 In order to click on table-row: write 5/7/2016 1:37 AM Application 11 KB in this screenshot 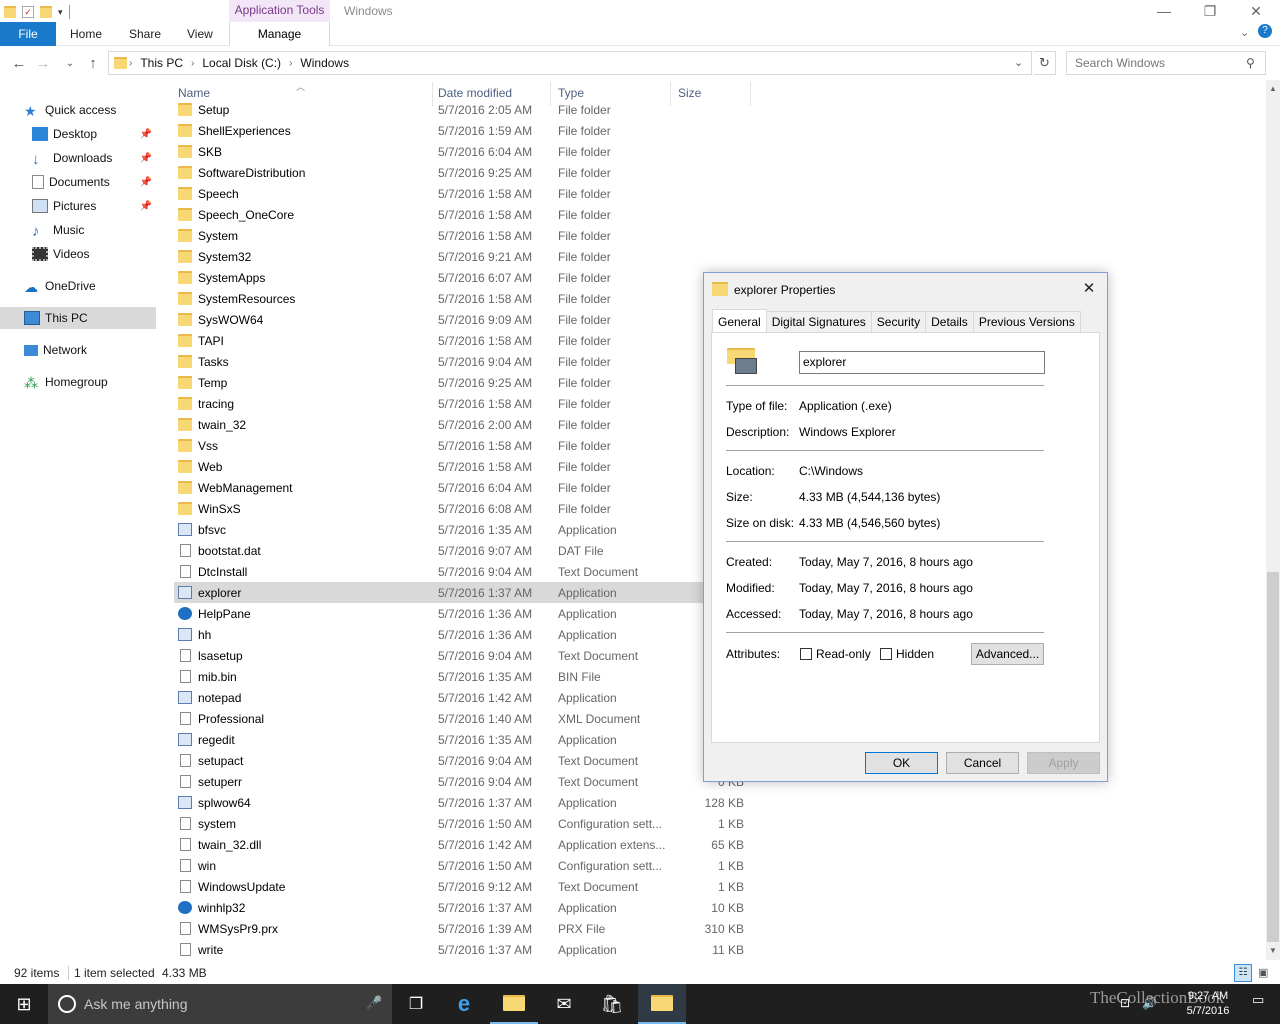, I will do `click(459, 949)`.